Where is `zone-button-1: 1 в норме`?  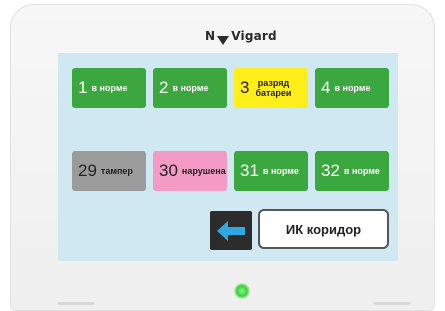 zone-button-1: 1 в норме is located at coordinates (109, 88).